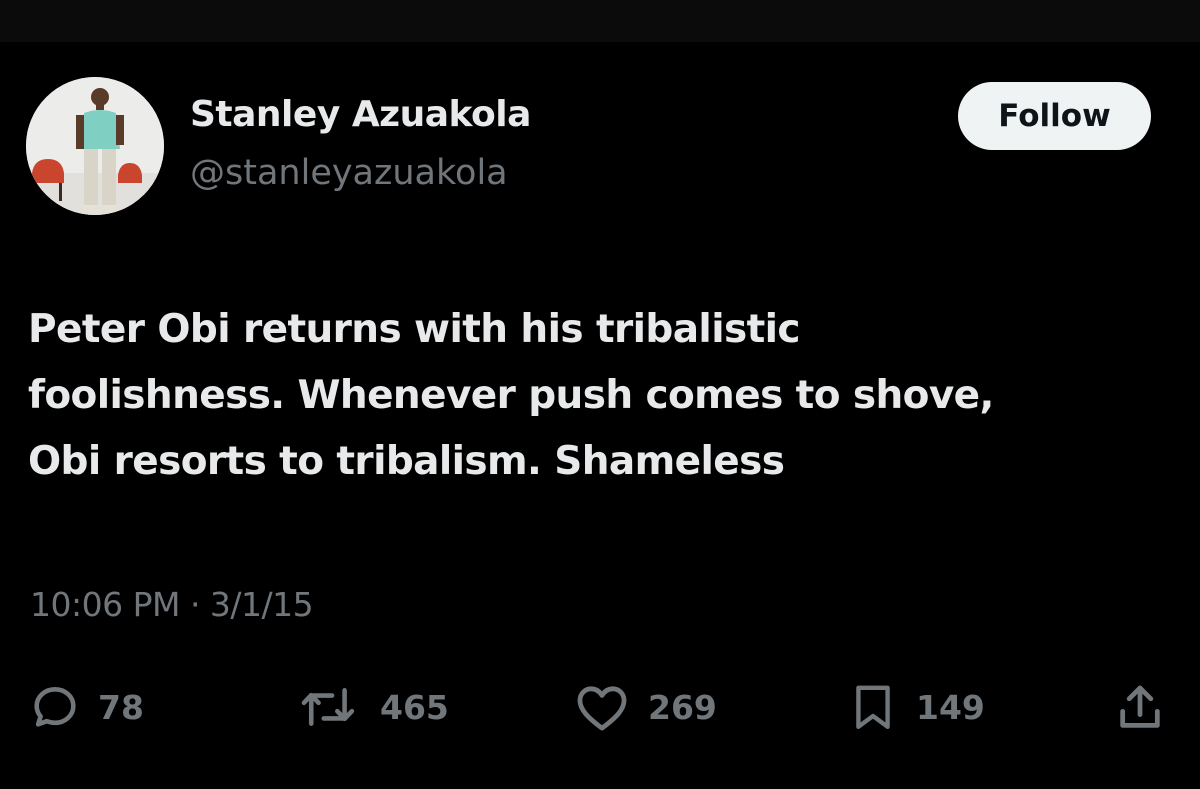 This screenshot has height=789, width=1200. What do you see at coordinates (349, 173) in the screenshot?
I see `author-handle: @stanleyazuakola` at bounding box center [349, 173].